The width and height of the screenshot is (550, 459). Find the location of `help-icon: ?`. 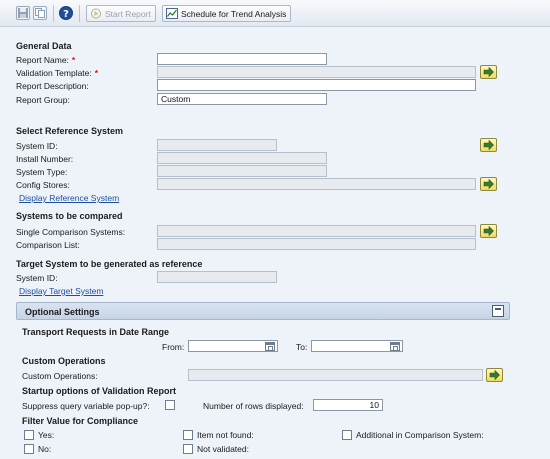

help-icon: ? is located at coordinates (66, 13).